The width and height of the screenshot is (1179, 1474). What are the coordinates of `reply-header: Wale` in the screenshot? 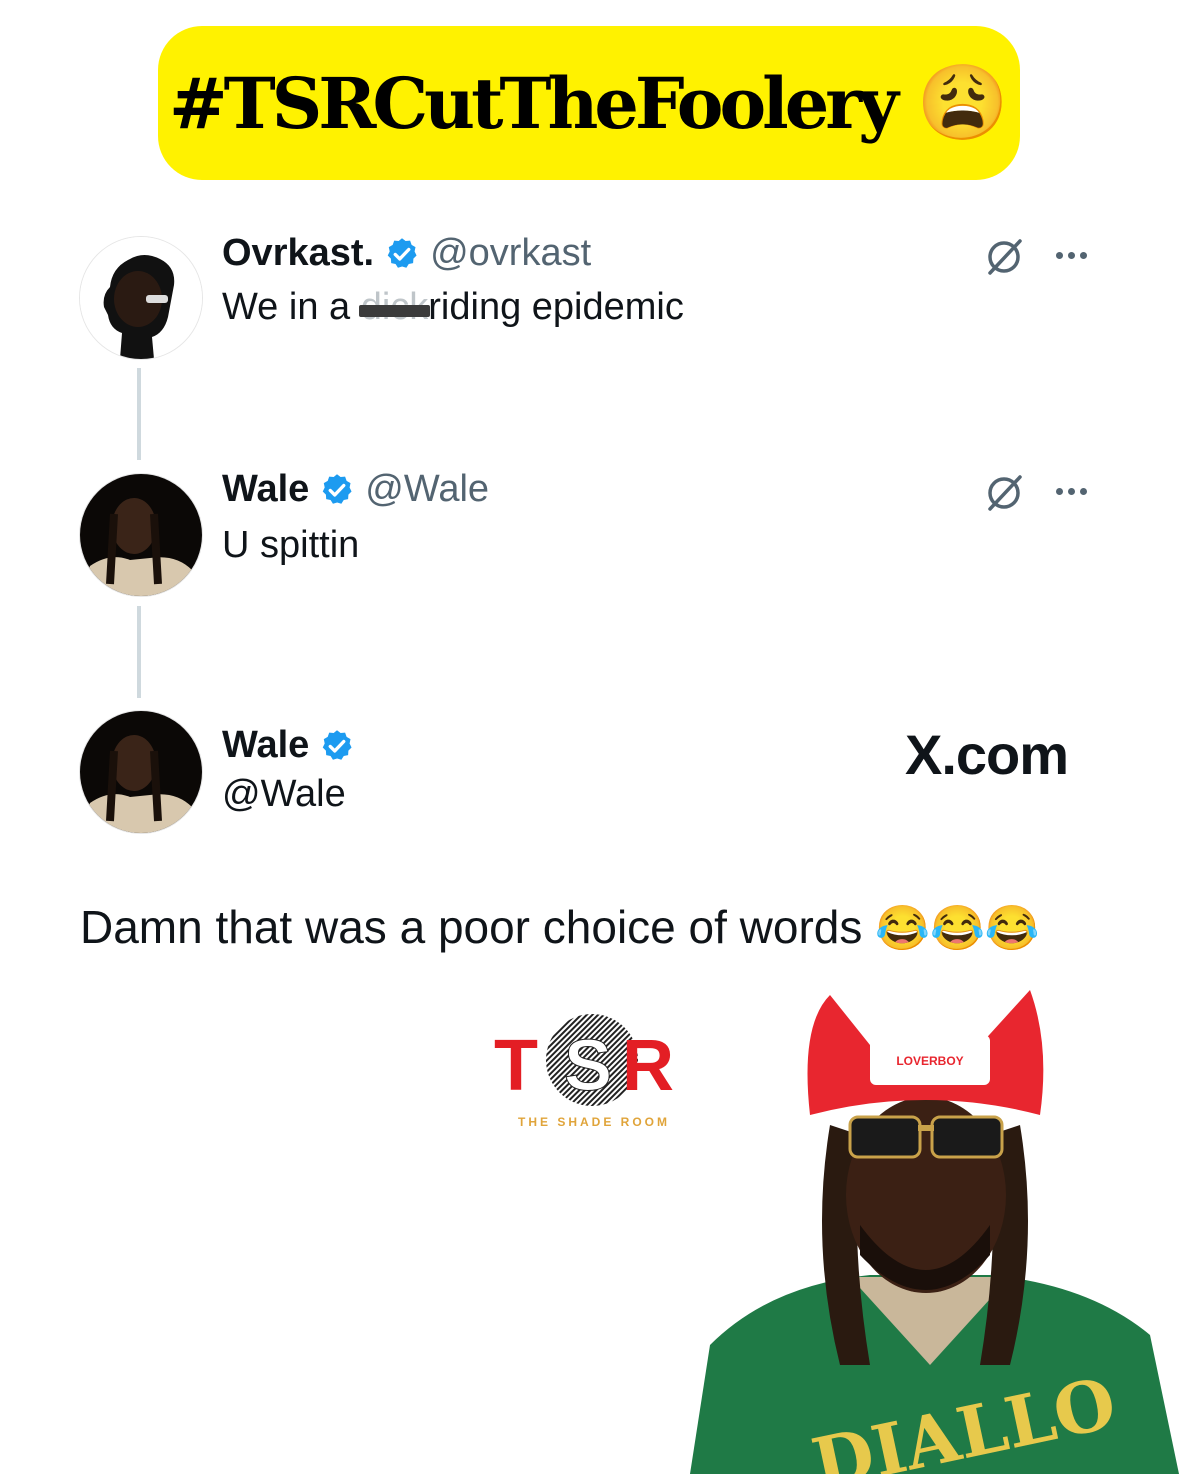 It's located at (288, 745).